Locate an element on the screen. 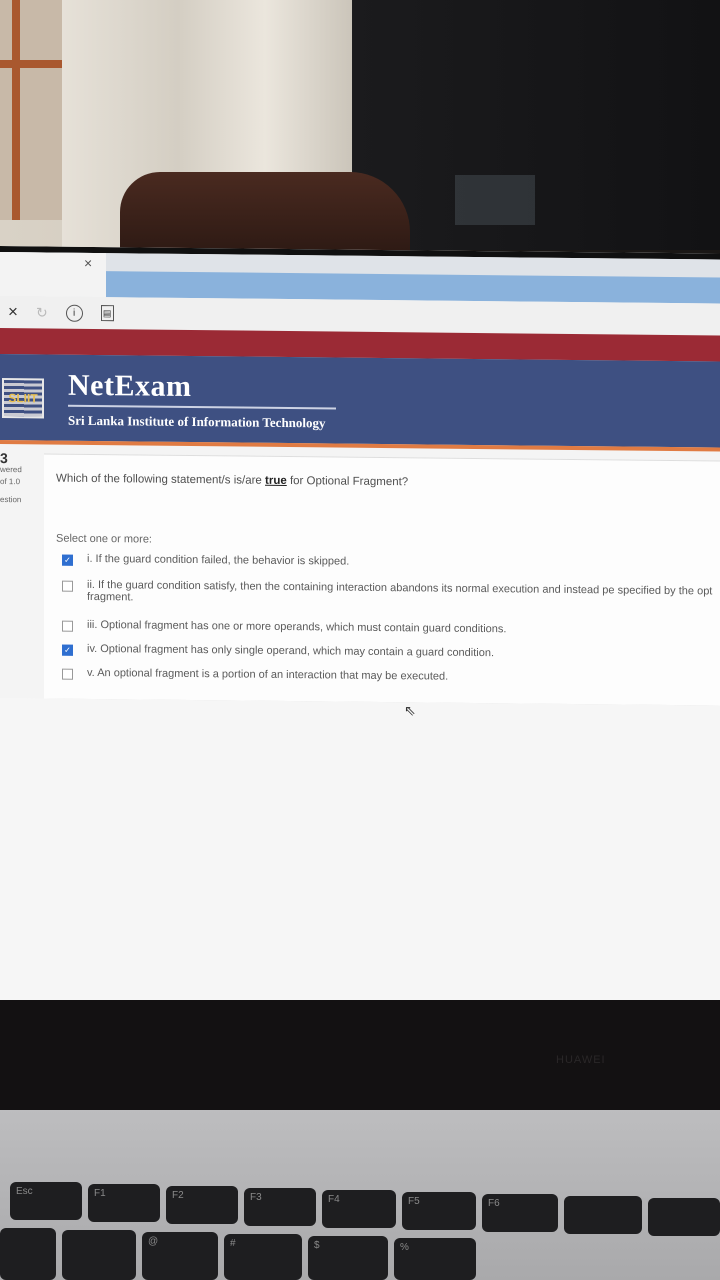 The height and width of the screenshot is (1280, 720). key-f5: F5 is located at coordinates (439, 1211).